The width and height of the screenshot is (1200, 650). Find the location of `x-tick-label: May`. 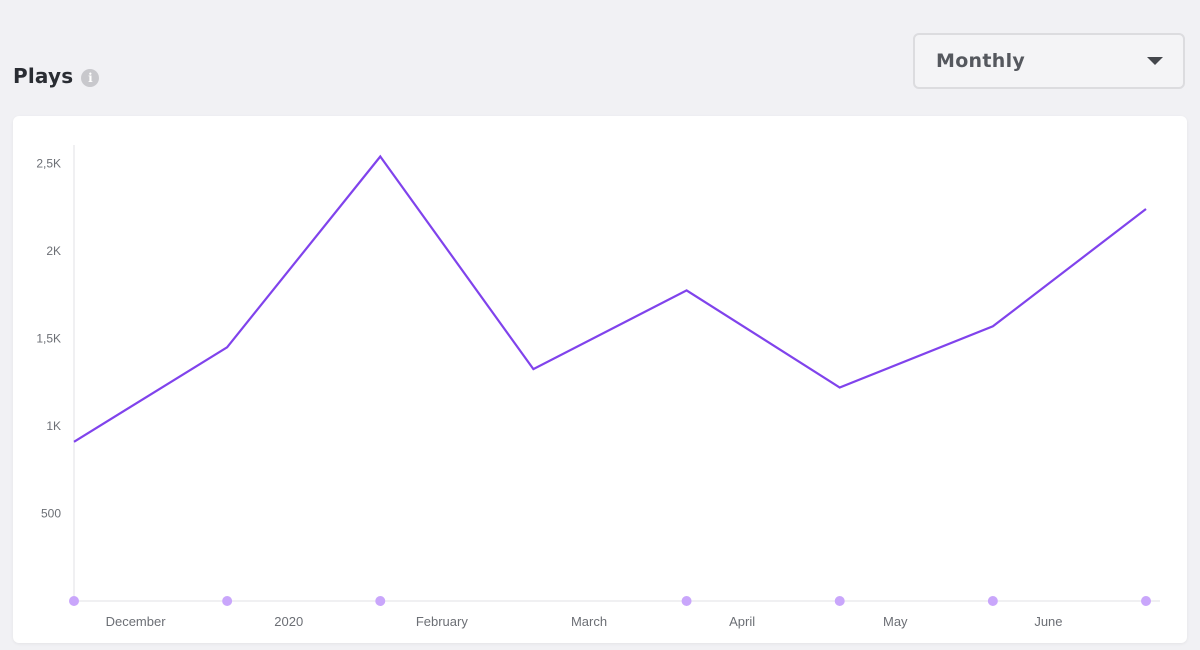

x-tick-label: May is located at coordinates (895, 621).